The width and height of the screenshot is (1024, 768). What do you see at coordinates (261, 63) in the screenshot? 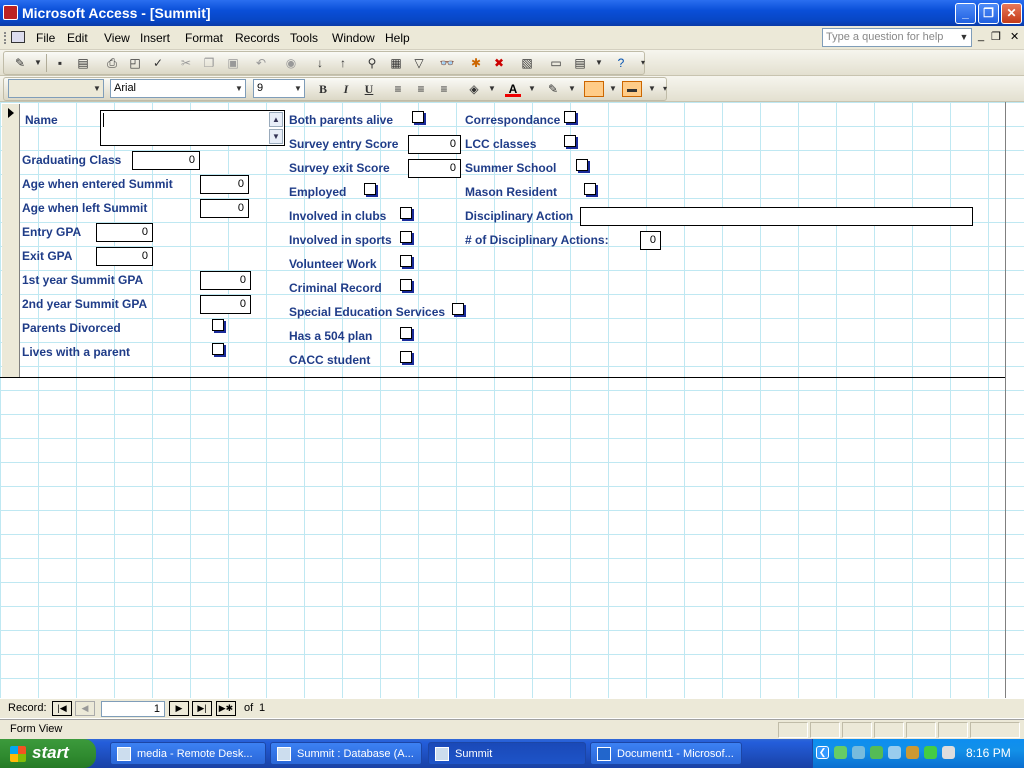
I see `undo-icon: ↶` at bounding box center [261, 63].